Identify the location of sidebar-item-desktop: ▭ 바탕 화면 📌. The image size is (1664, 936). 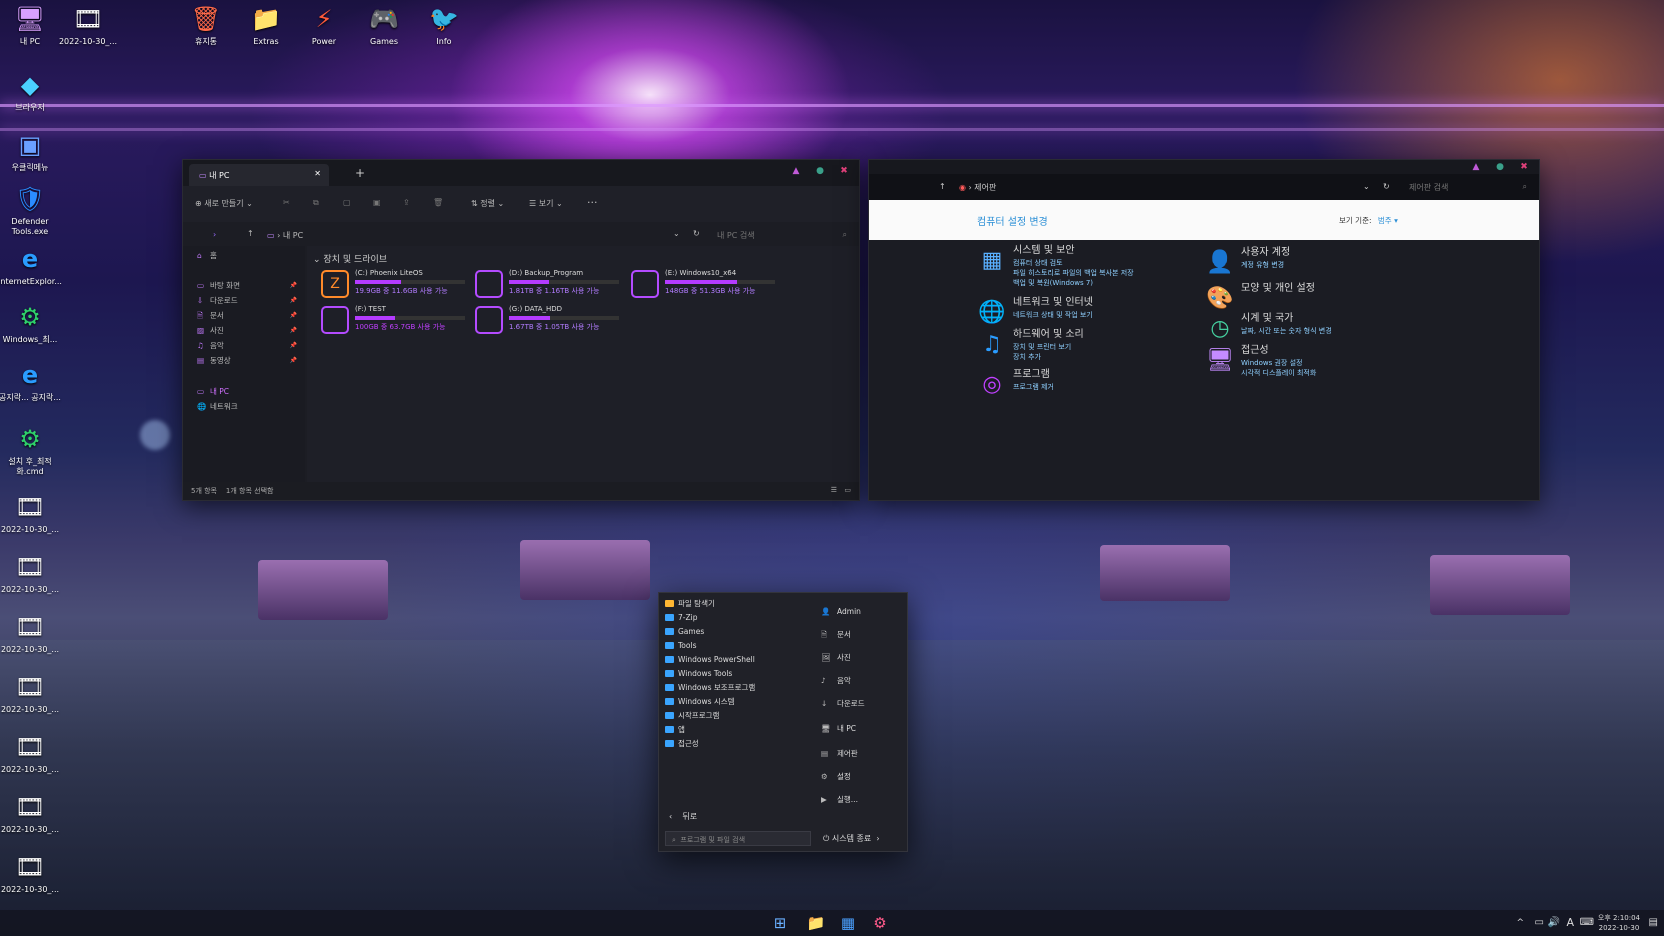
(249, 286).